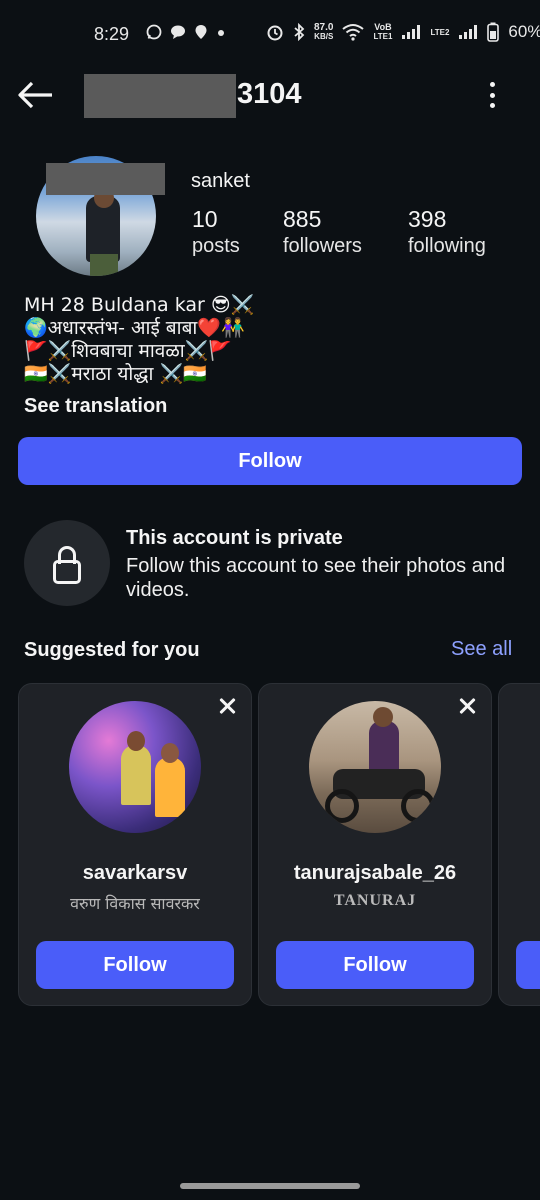 The height and width of the screenshot is (1200, 540). Describe the element at coordinates (216, 246) in the screenshot. I see `posts-label: posts` at that location.